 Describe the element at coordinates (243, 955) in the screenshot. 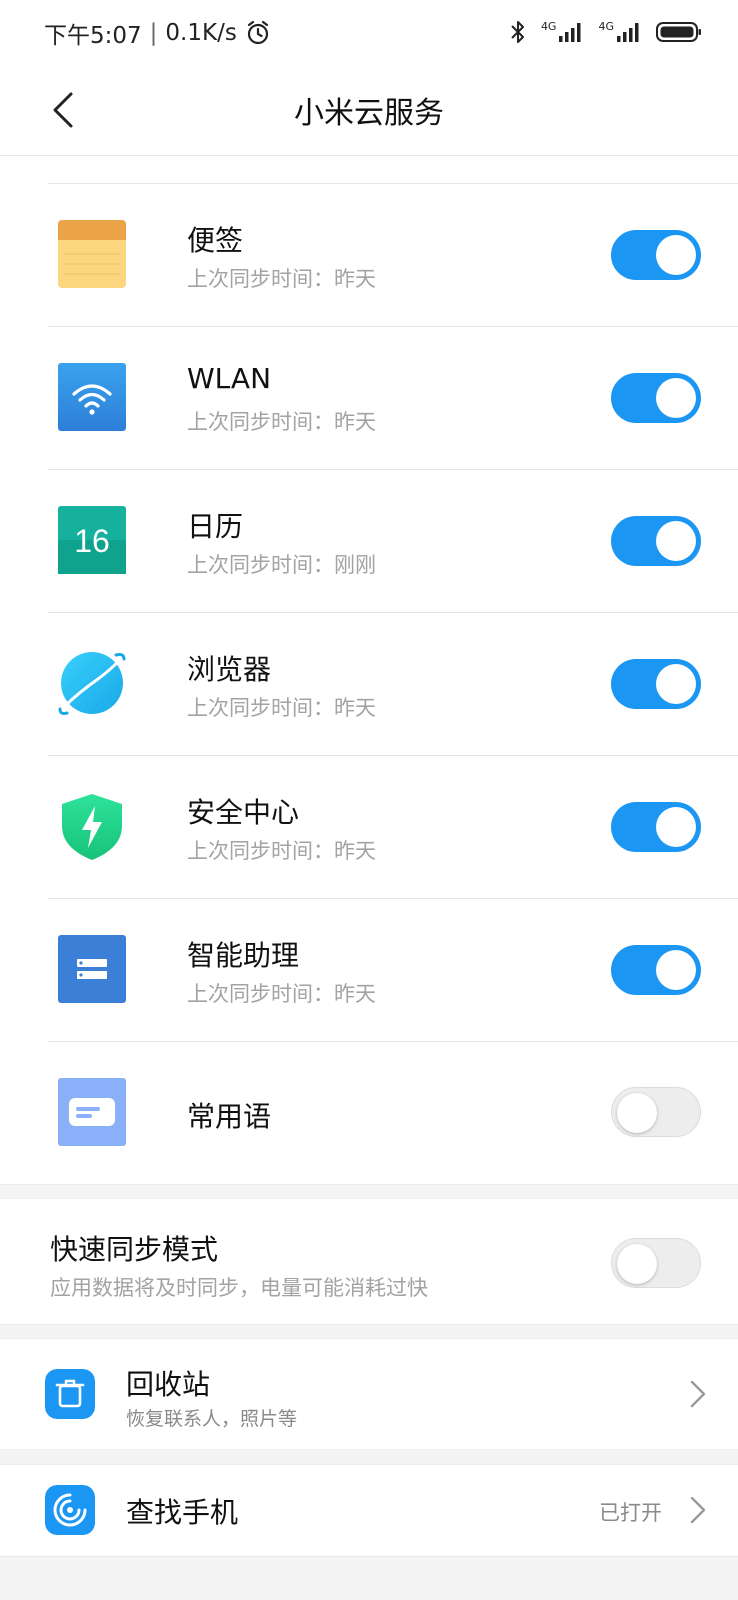

I see `item-name: 智能助理` at that location.